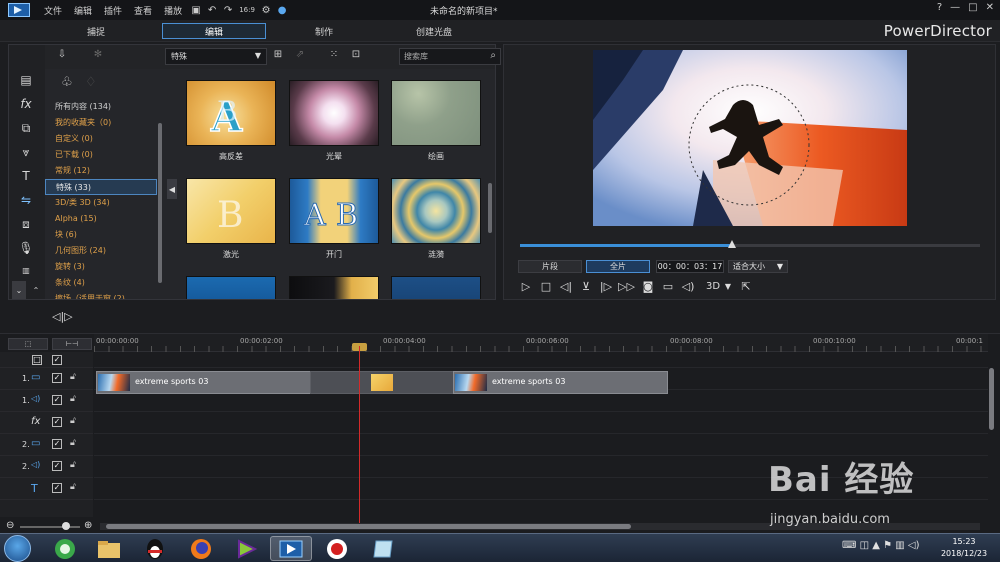 The width and height of the screenshot is (1000, 562). Describe the element at coordinates (728, 287) in the screenshot. I see `chevron-down-icon: ▼` at that location.